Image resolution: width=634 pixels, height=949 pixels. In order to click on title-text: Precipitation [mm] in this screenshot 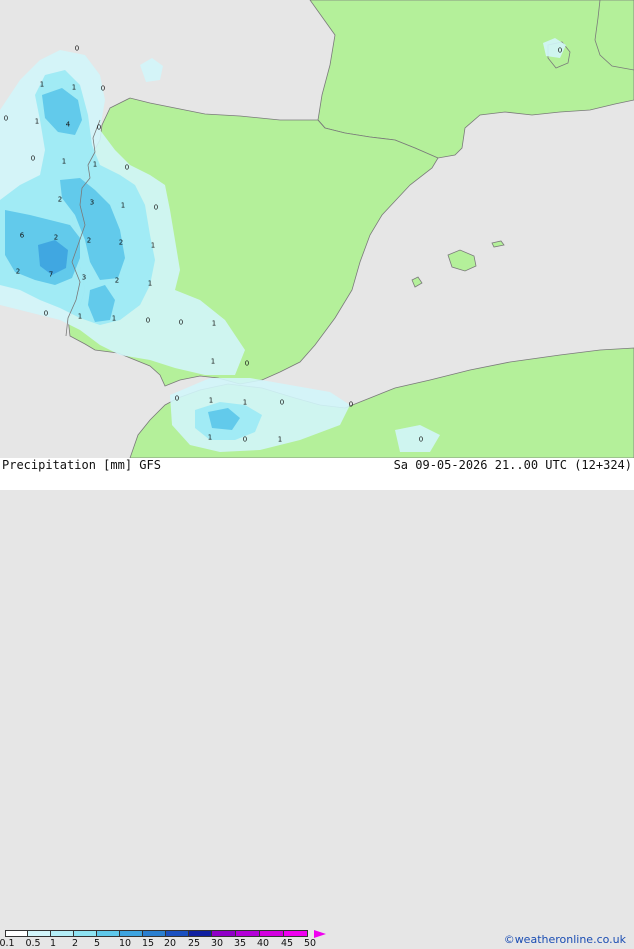, I will do `click(67, 465)`.